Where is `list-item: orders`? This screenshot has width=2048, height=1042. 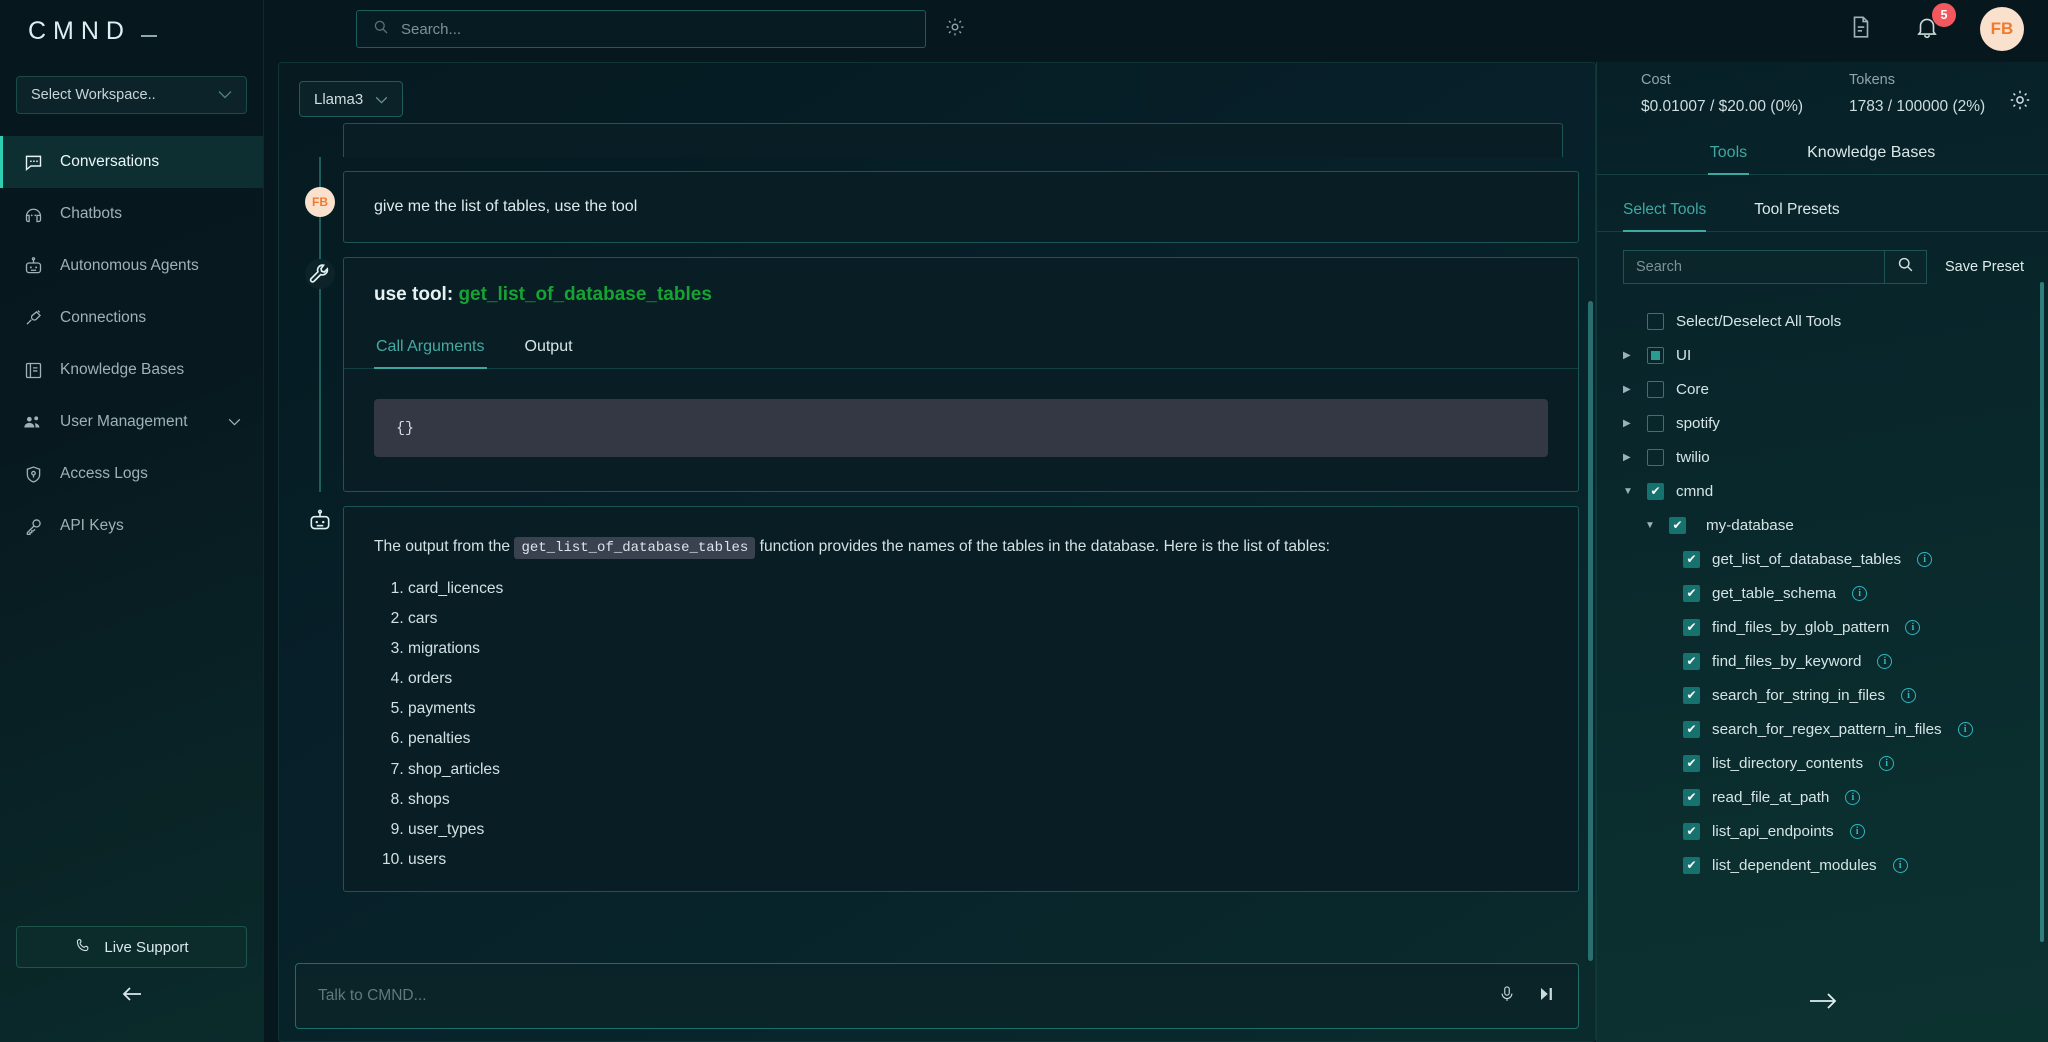
list-item: orders is located at coordinates (978, 679).